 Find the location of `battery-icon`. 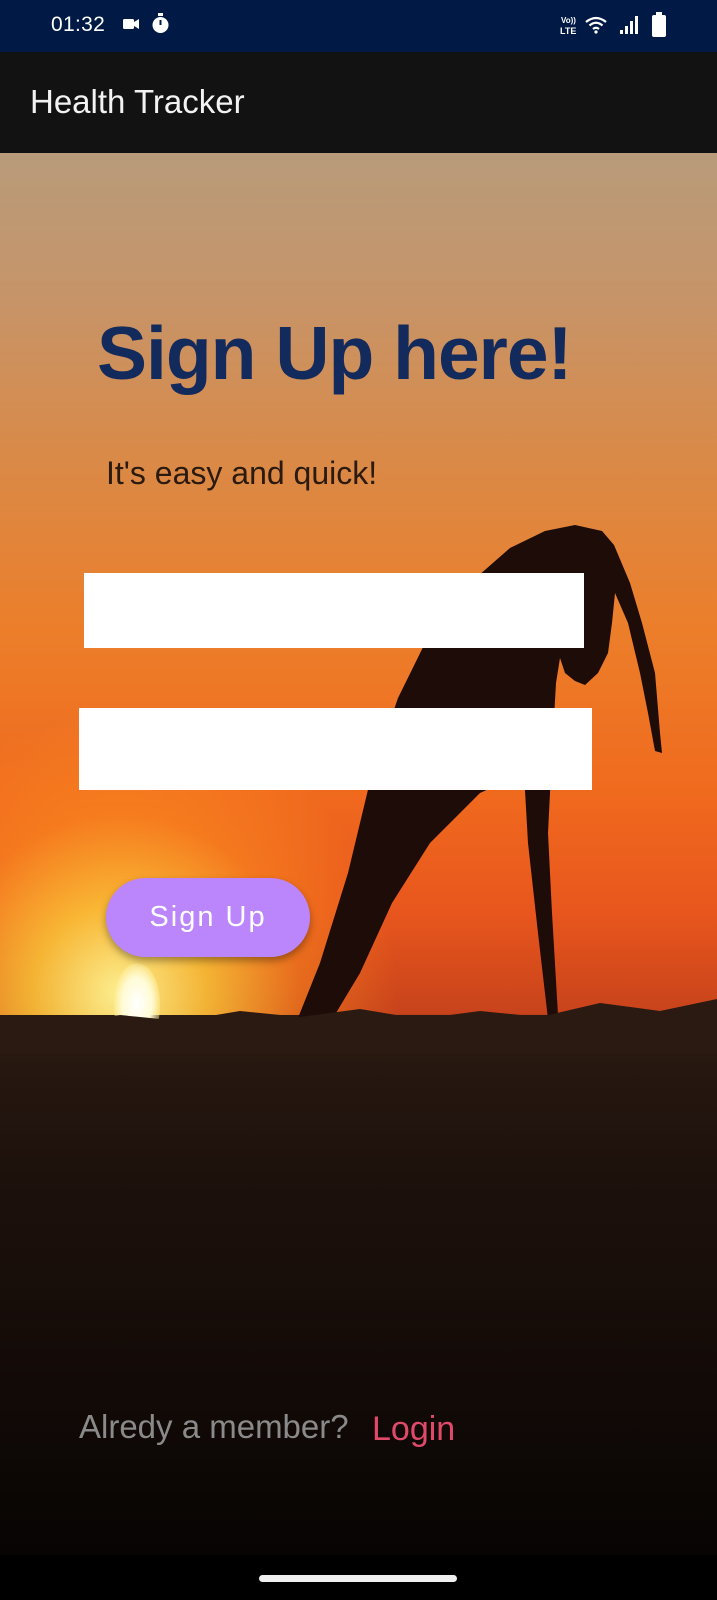

battery-icon is located at coordinates (659, 24).